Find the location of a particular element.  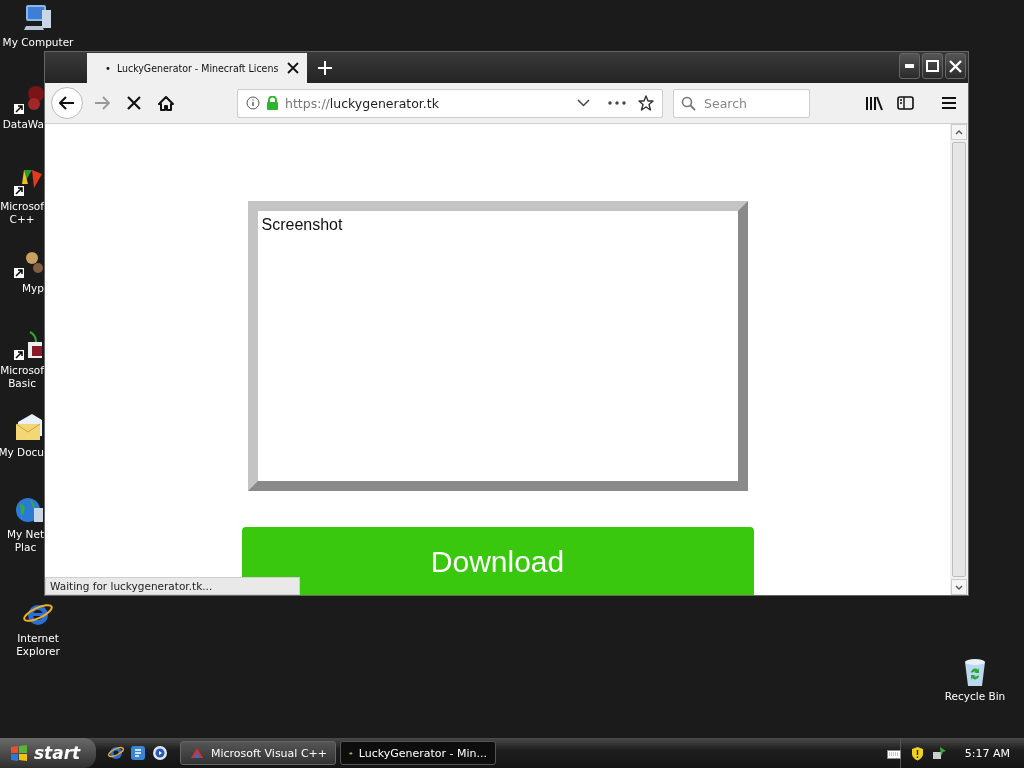

back-arrow-icon is located at coordinates (67, 103).